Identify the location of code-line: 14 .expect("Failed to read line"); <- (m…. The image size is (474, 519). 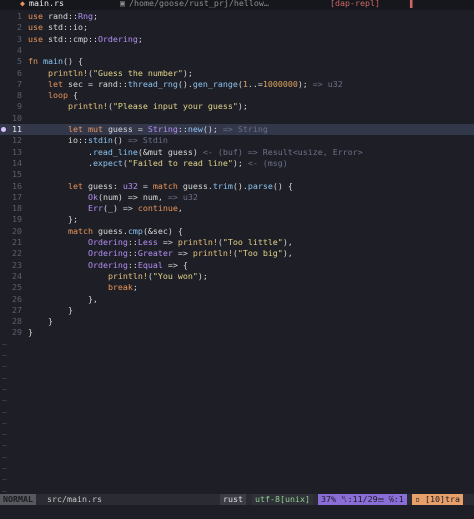
(237, 163).